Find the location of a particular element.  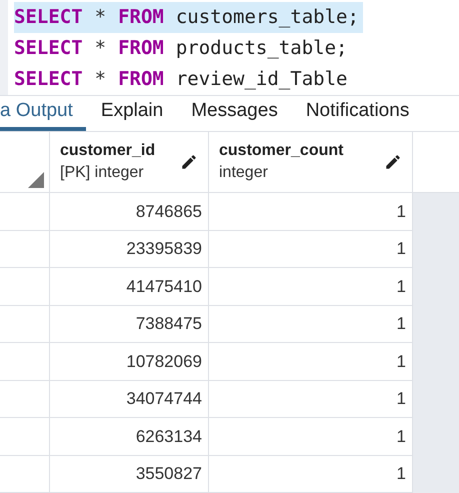

table-name: products_table; is located at coordinates (262, 49).